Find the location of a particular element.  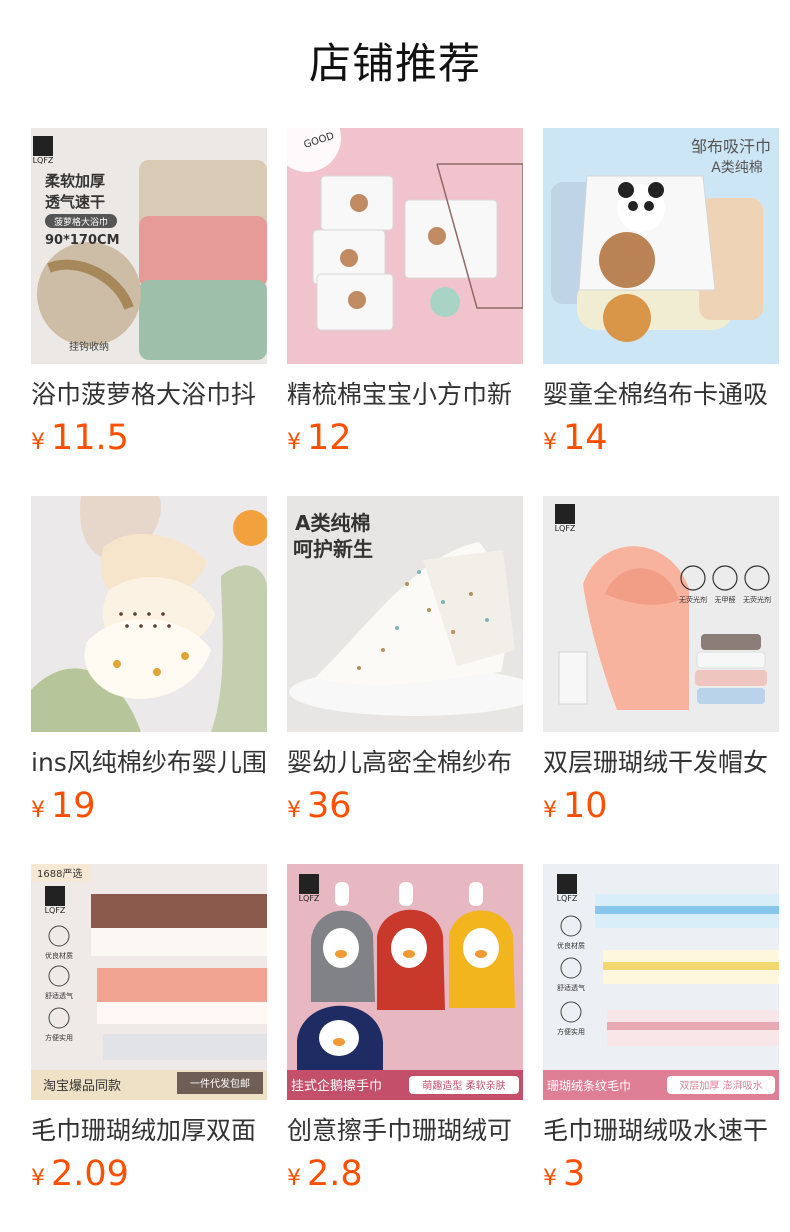

price-row: ¥2.09 is located at coordinates (149, 1174).